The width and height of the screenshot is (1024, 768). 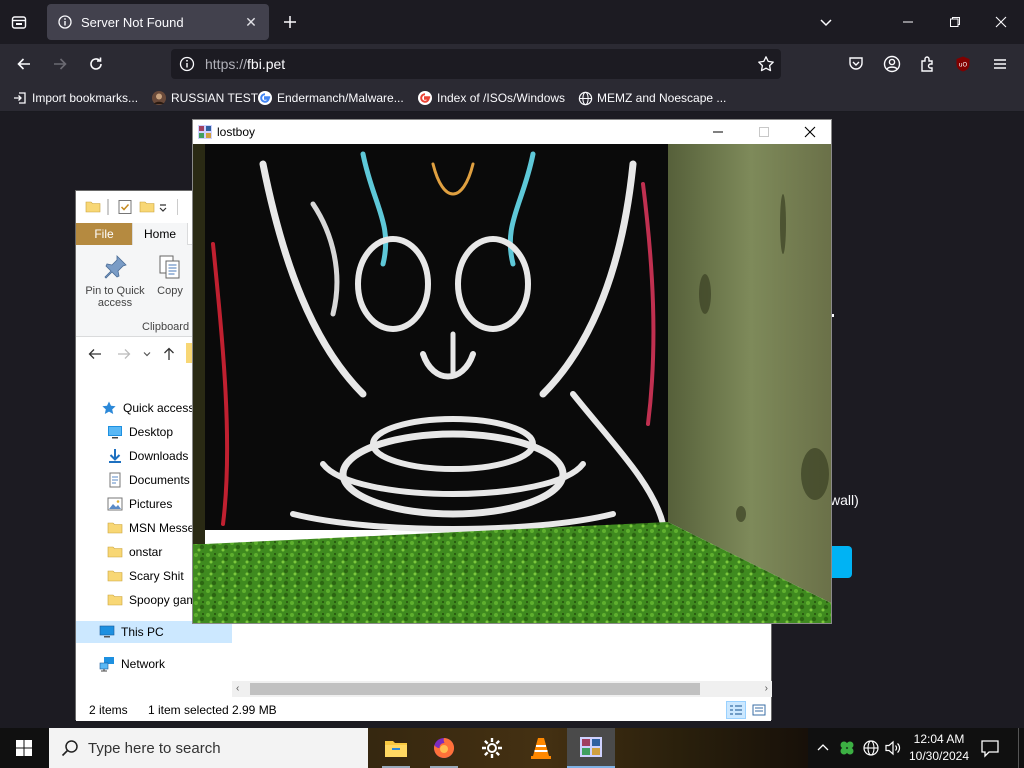 What do you see at coordinates (154, 748) in the screenshot?
I see `search-placeholder: Type here to search` at bounding box center [154, 748].